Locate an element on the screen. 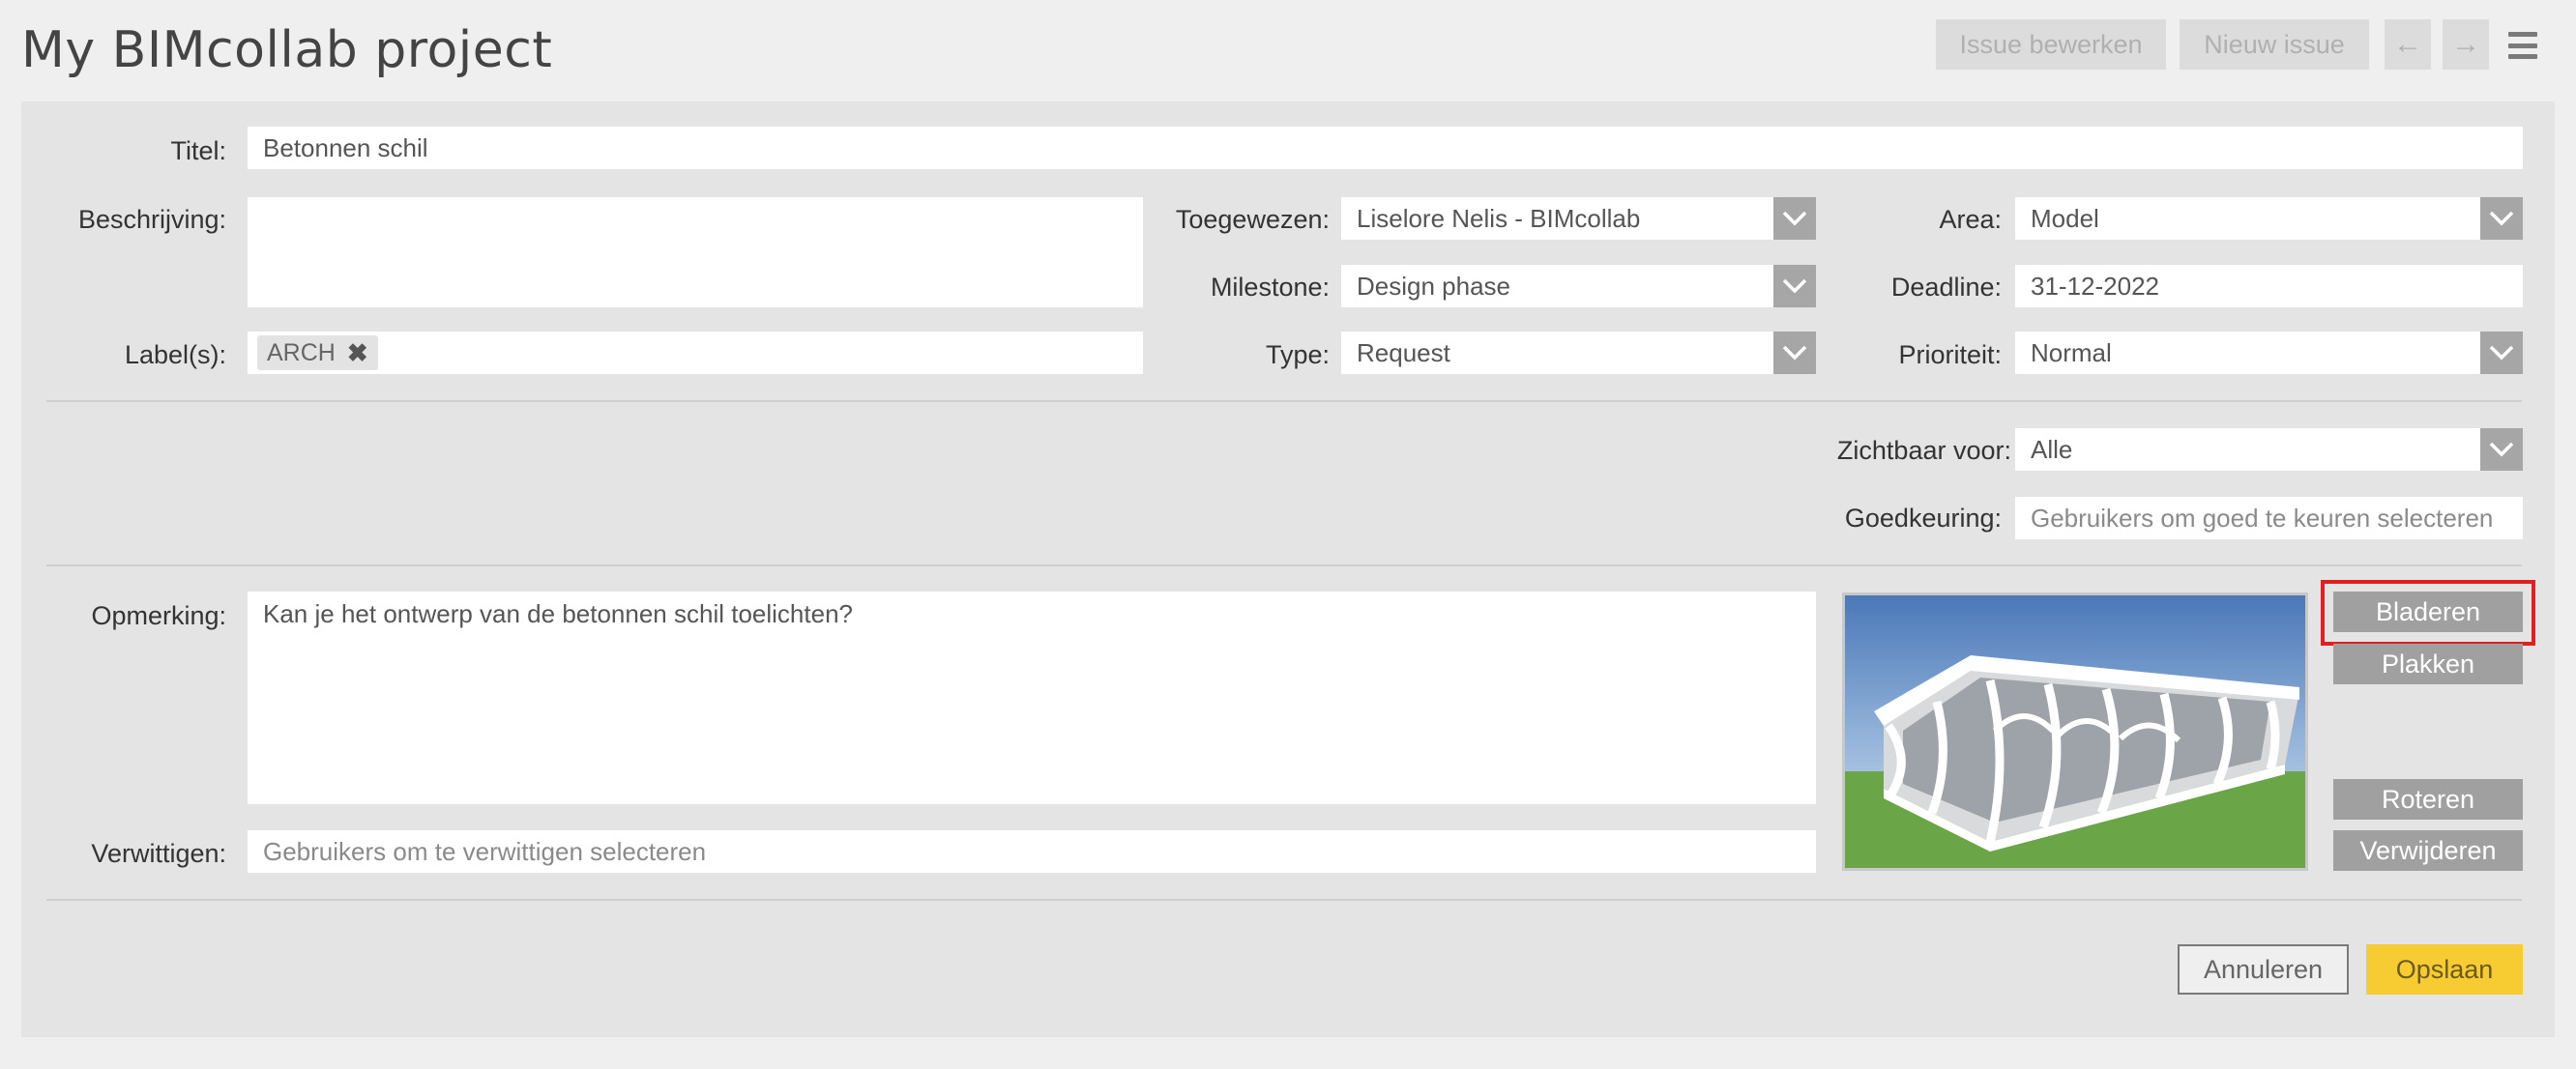  type-value: Request is located at coordinates (1403, 352).